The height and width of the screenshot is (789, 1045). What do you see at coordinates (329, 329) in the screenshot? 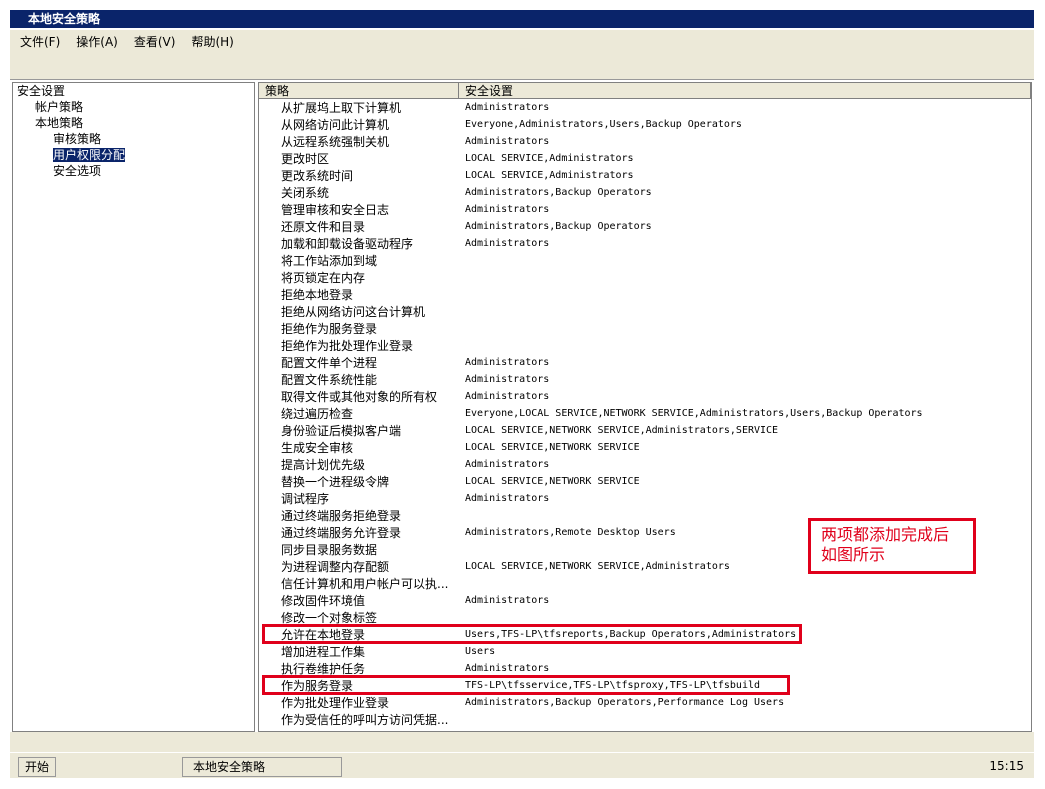
I see `policy-name: 拒绝作为服务登录` at bounding box center [329, 329].